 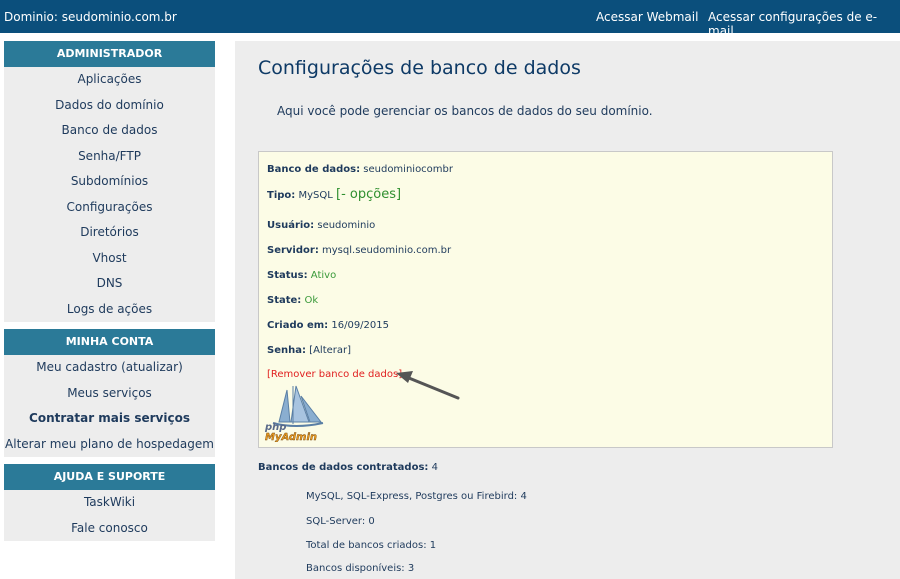 I want to click on sidebar-item-meu-cadastro: Meu cadastro (atualizar), so click(x=109, y=368).